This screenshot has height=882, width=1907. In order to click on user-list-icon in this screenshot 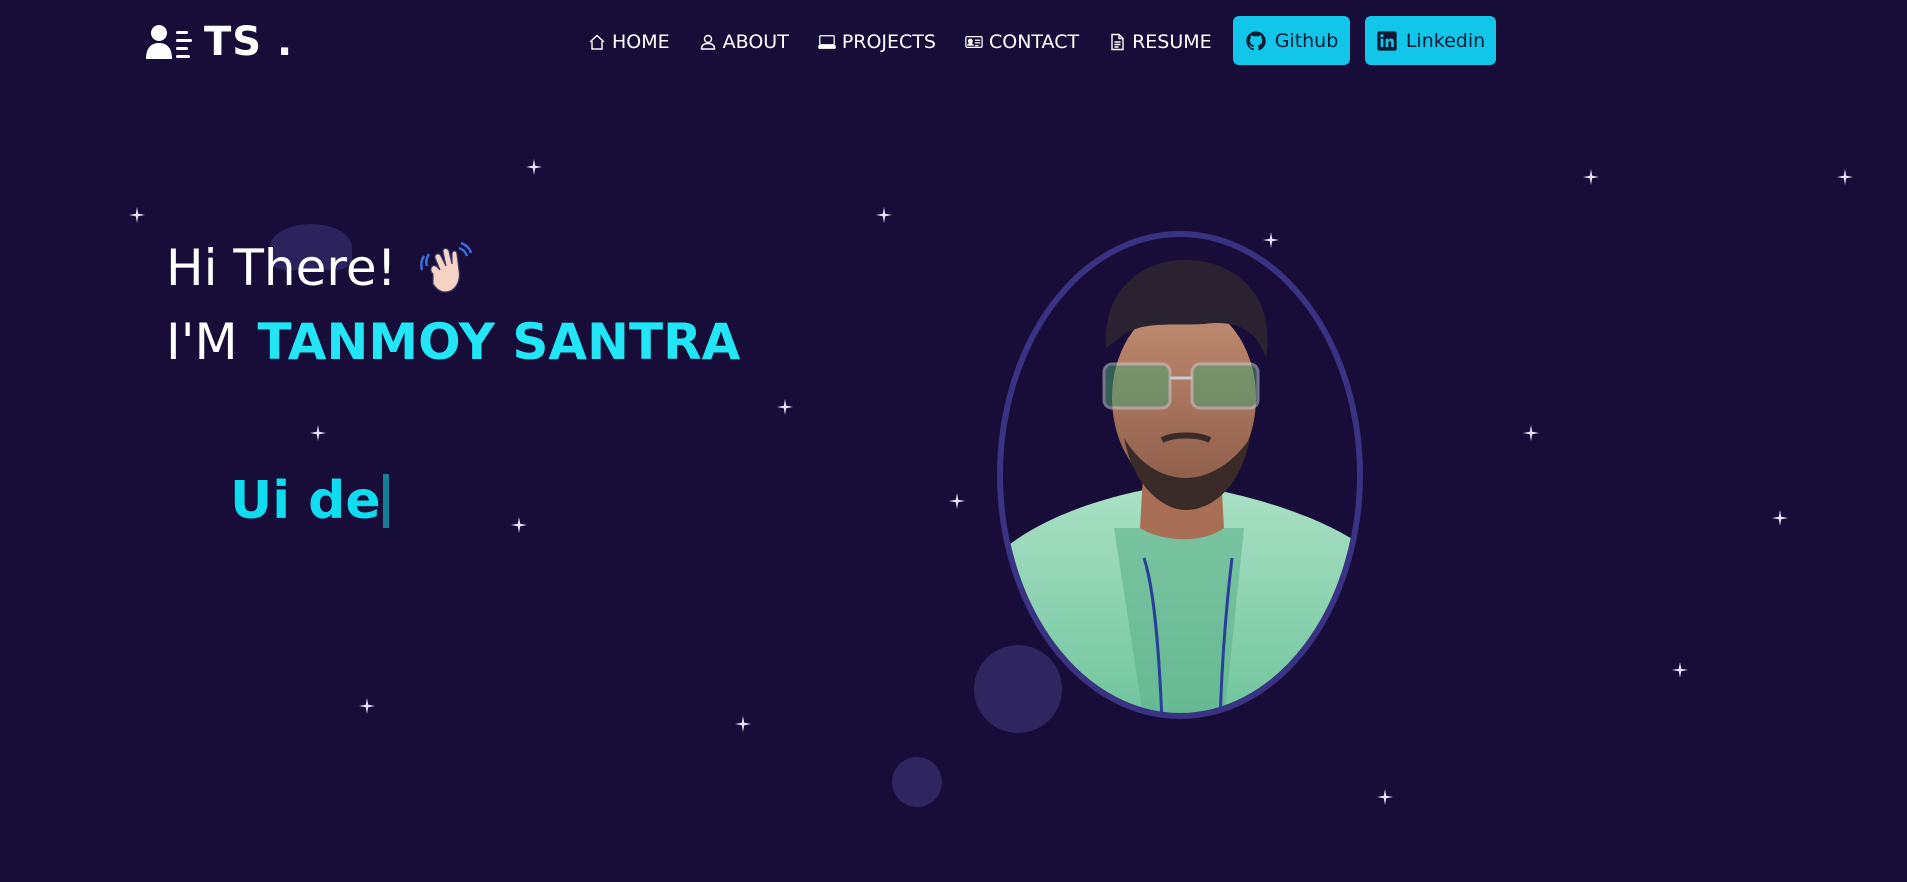, I will do `click(169, 42)`.